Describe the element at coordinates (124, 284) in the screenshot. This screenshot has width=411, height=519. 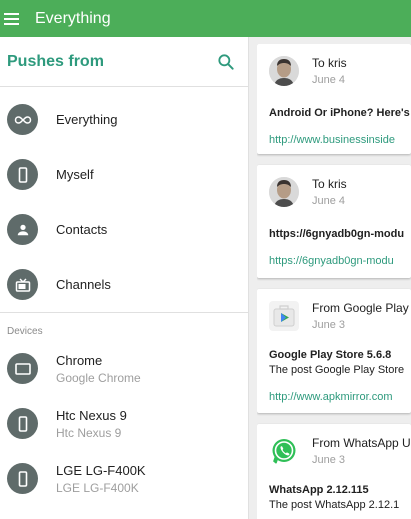
I see `drawer-item-channels: Channels` at that location.